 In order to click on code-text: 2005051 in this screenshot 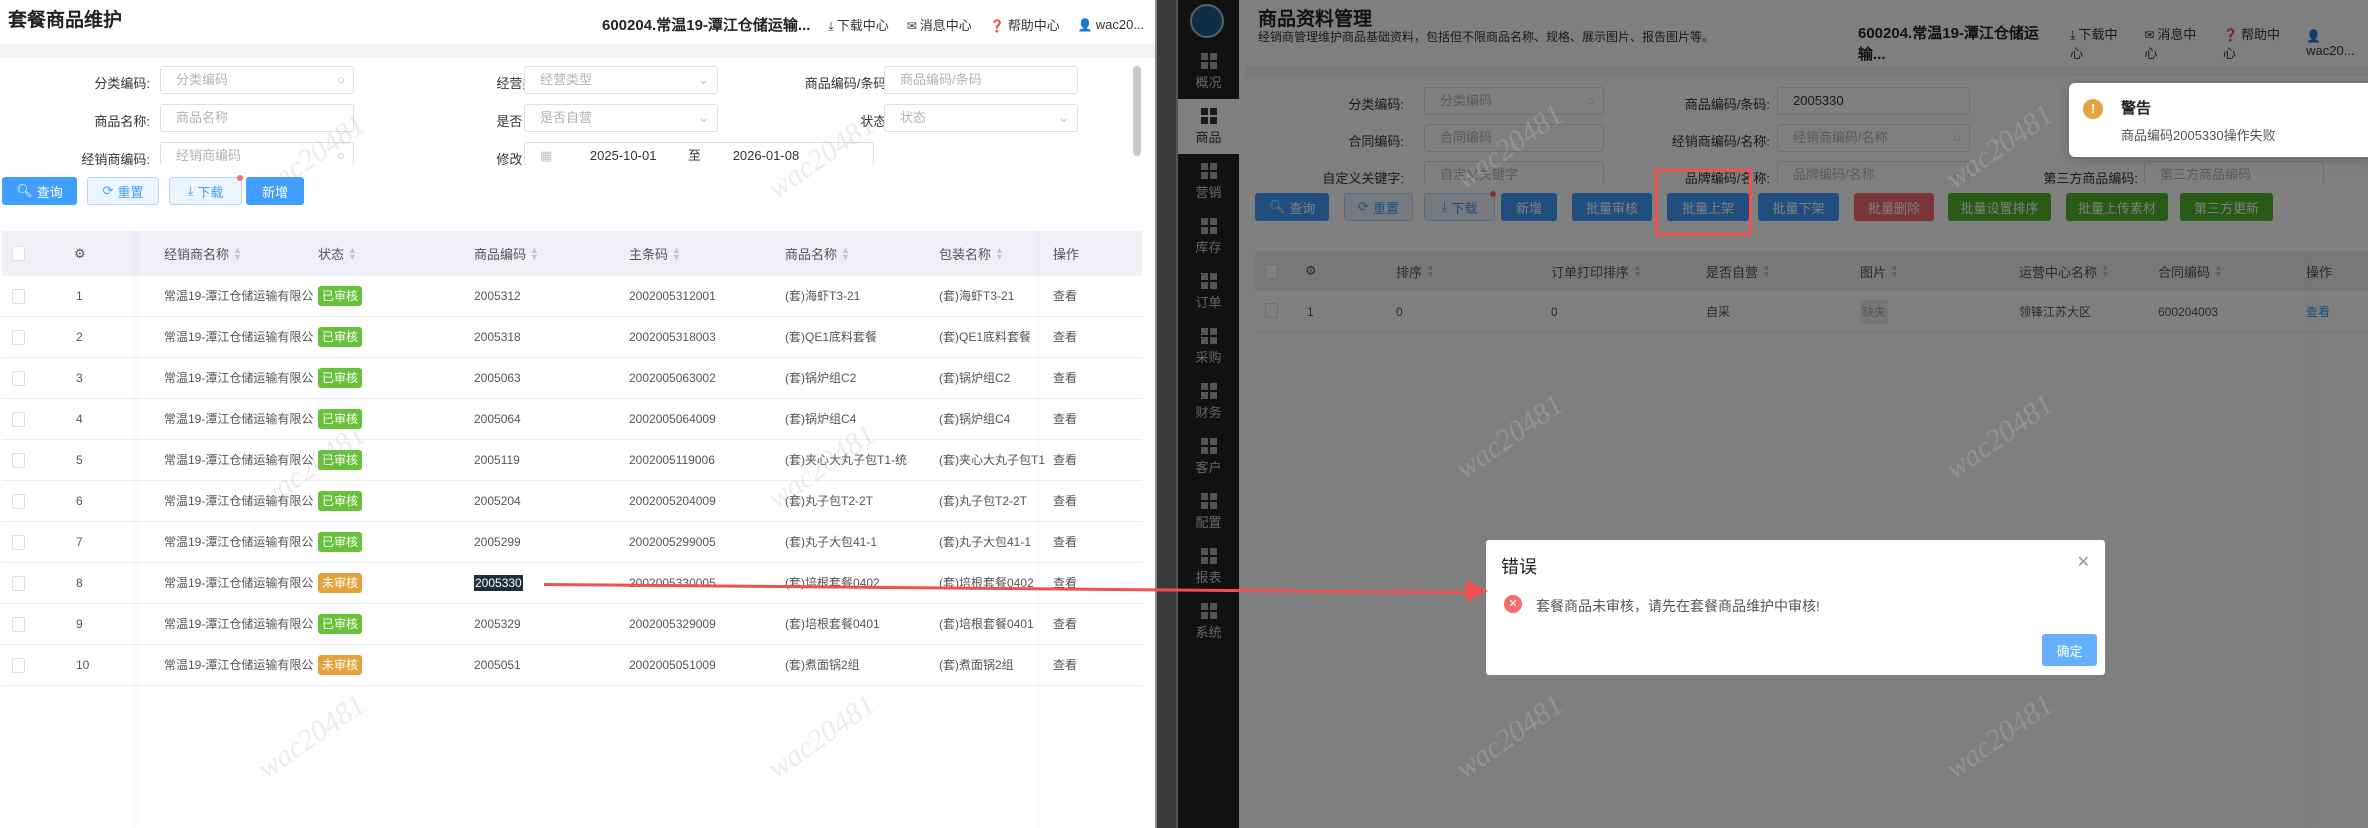, I will do `click(497, 665)`.